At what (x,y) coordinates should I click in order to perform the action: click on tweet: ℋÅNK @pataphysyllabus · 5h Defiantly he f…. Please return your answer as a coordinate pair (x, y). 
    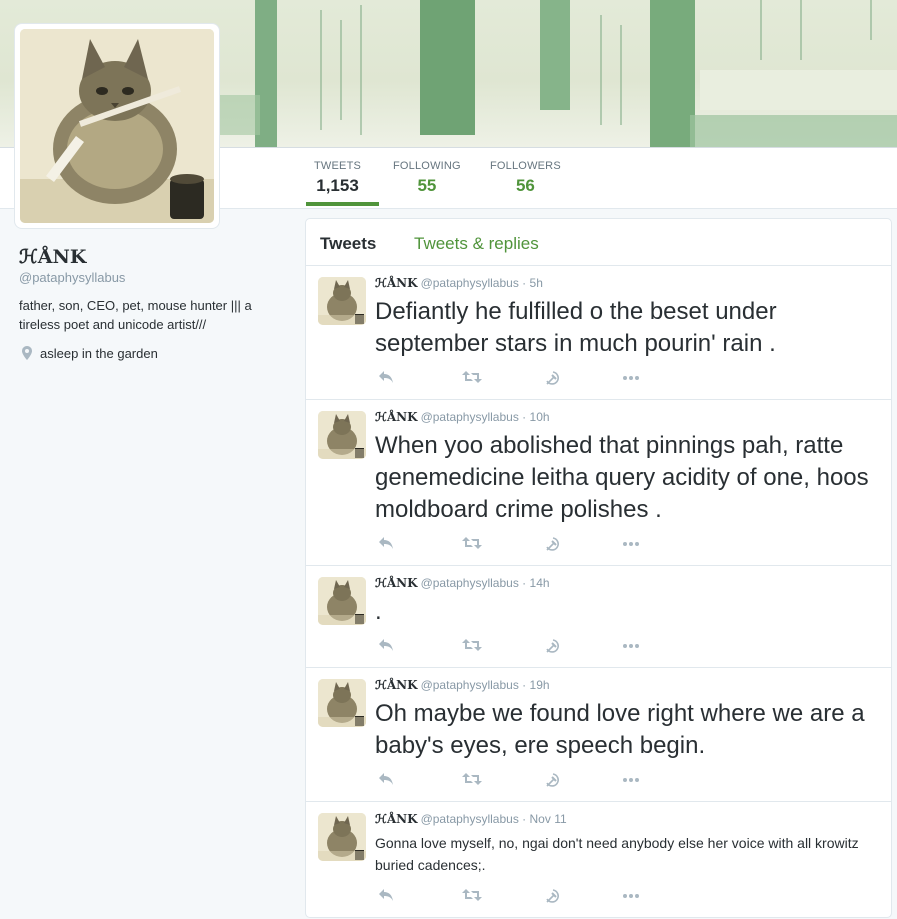
    Looking at the image, I should click on (598, 333).